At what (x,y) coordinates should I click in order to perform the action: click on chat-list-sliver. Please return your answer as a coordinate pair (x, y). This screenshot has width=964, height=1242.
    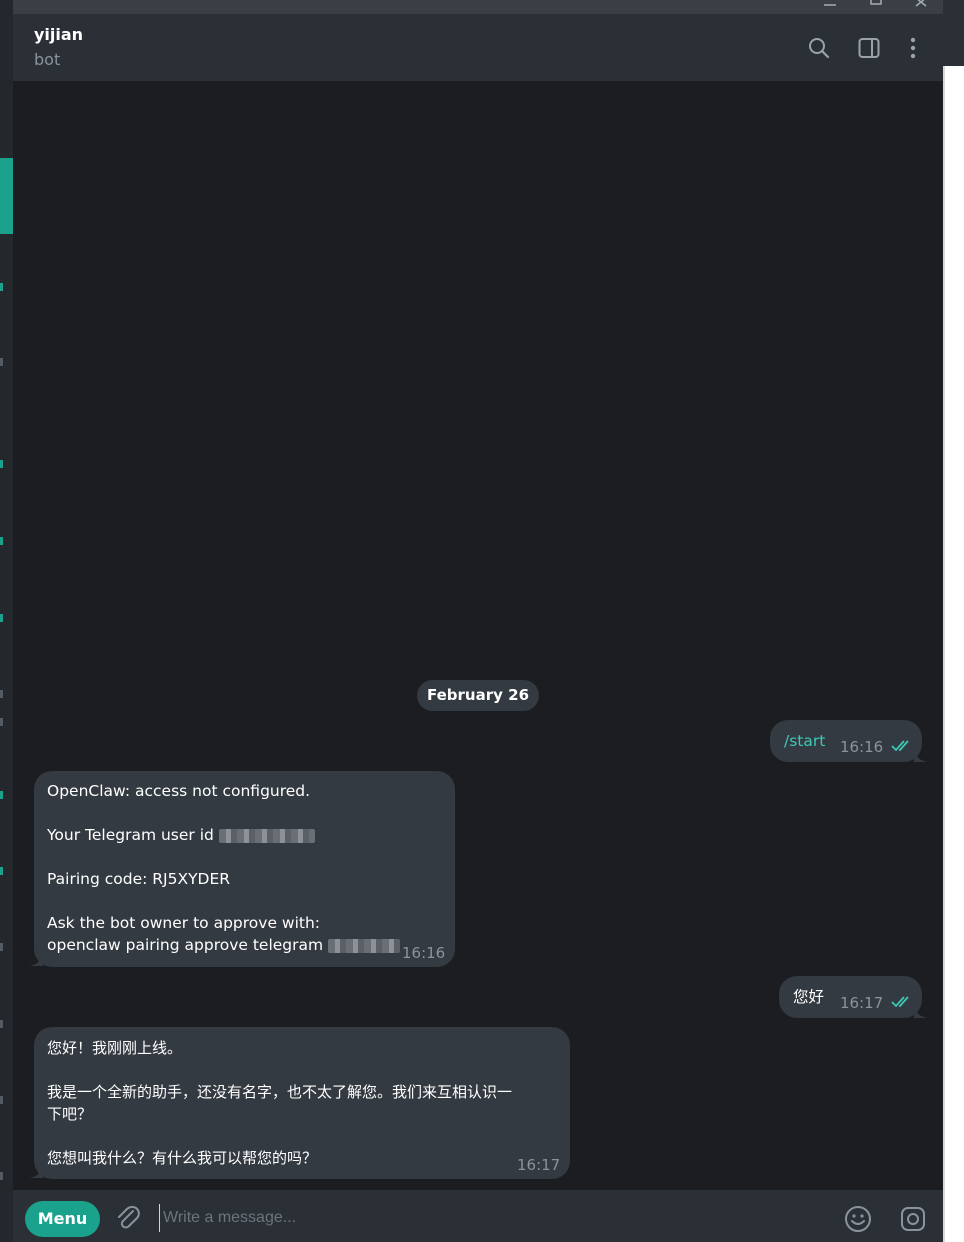
    Looking at the image, I should click on (6, 621).